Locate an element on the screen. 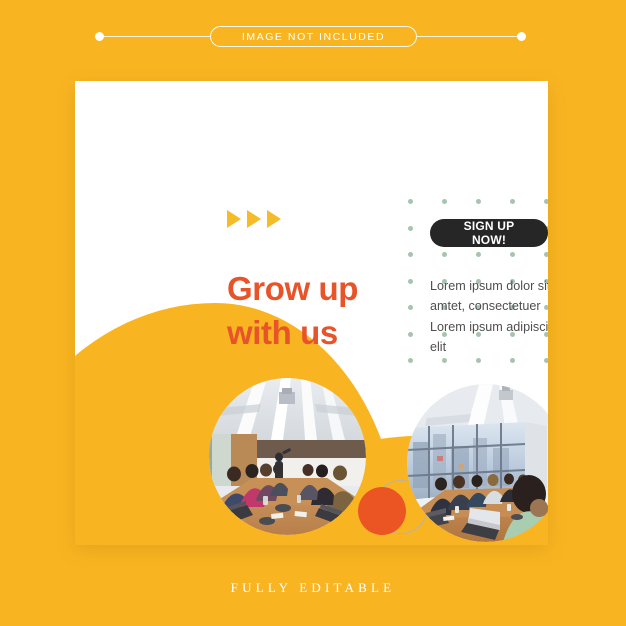  top-banner: IMAGE NOT INCLUDED is located at coordinates (313, 38).